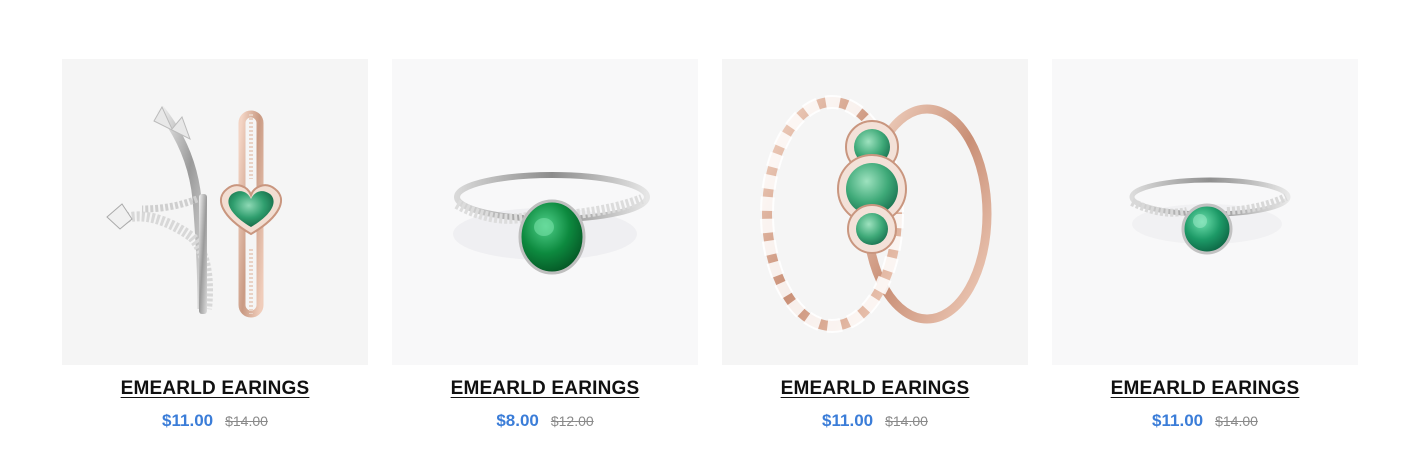 The image size is (1421, 471). What do you see at coordinates (194, 211) in the screenshot?
I see `princess-tiara-and-heart-ring-image` at bounding box center [194, 211].